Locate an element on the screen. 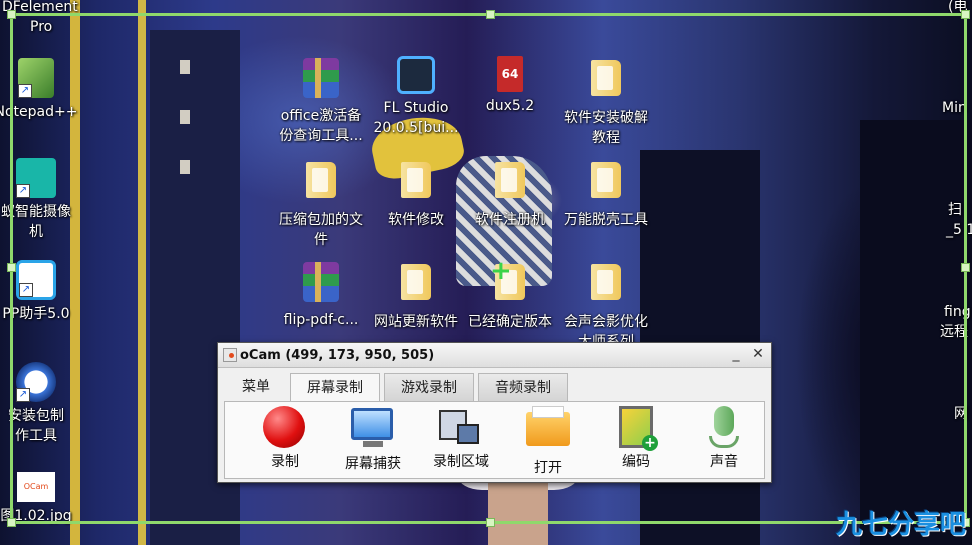 The height and width of the screenshot is (545, 972). resize-handle-top-right is located at coordinates (965, 14).